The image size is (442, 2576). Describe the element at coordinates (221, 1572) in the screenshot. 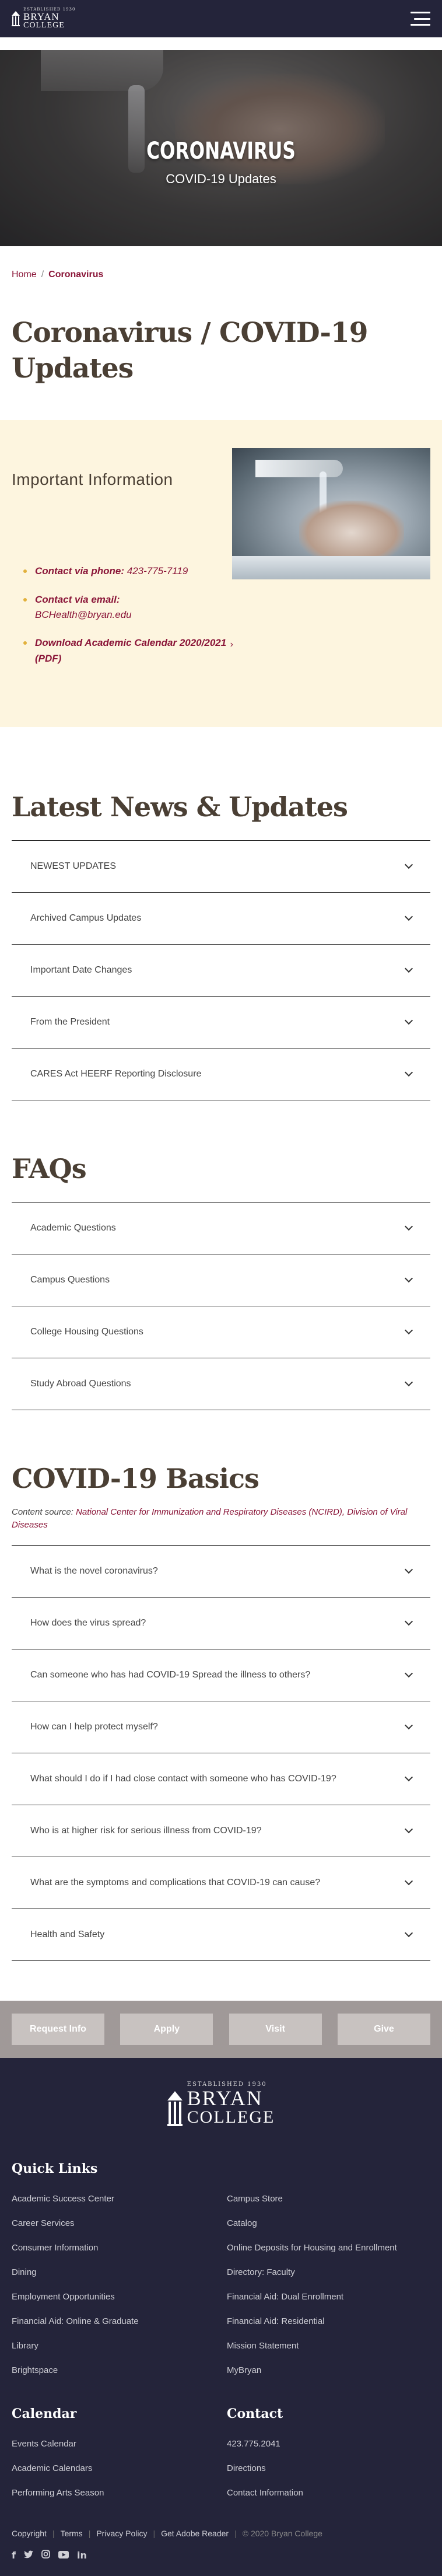

I see `accordion-basics-item: What is the novel coronavirus?` at that location.